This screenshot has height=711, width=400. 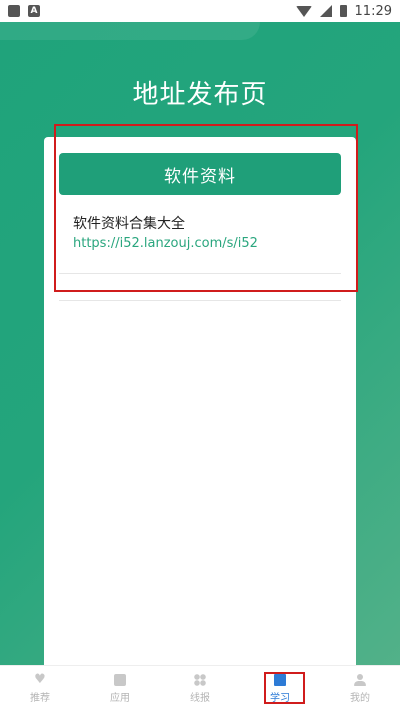 I want to click on nav-item-deals: 线报, so click(x=200, y=688).